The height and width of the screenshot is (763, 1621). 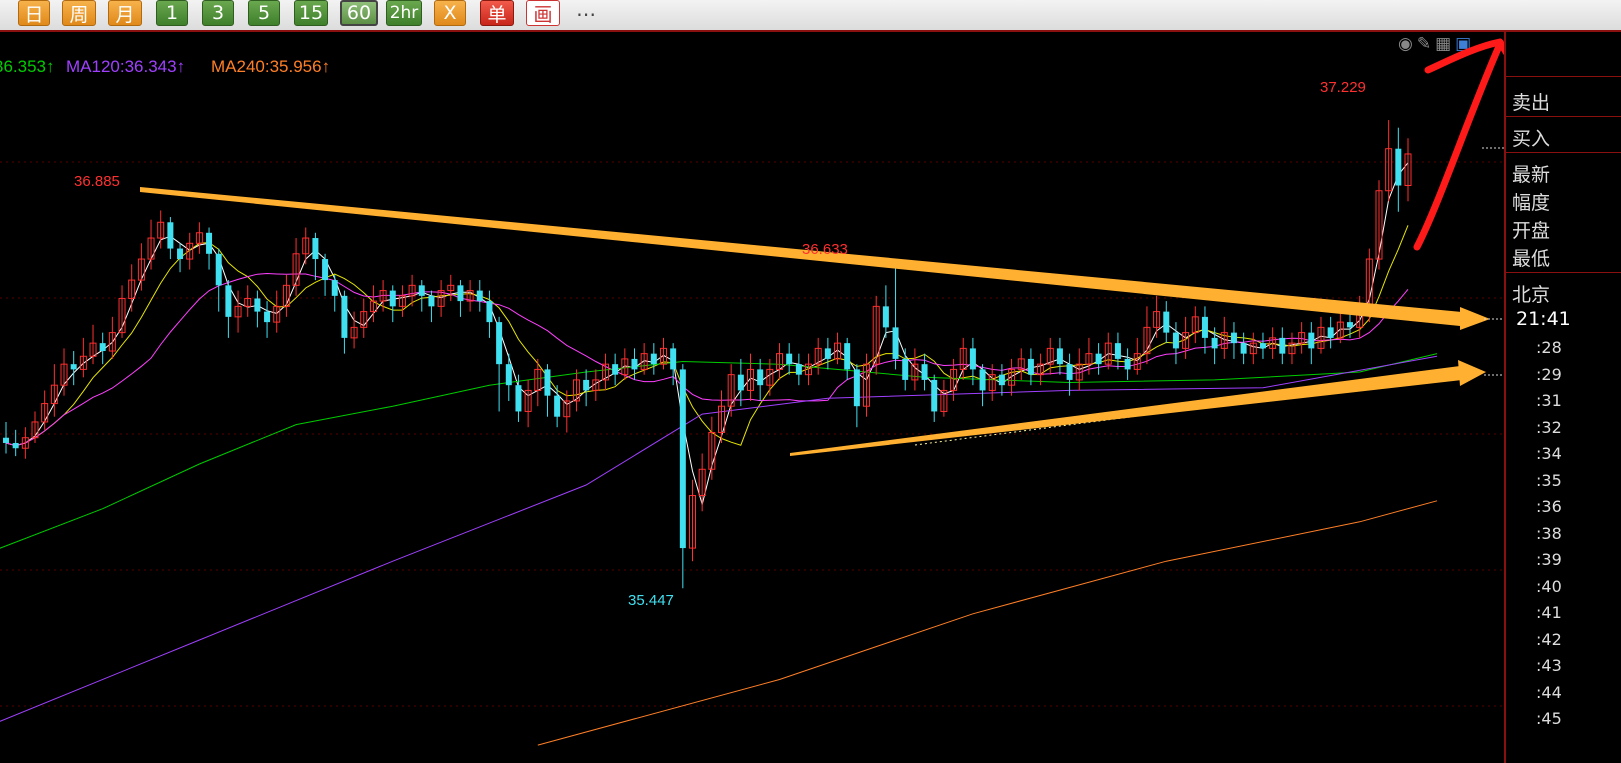 What do you see at coordinates (1531, 137) in the screenshot?
I see `buy-label: 买入` at bounding box center [1531, 137].